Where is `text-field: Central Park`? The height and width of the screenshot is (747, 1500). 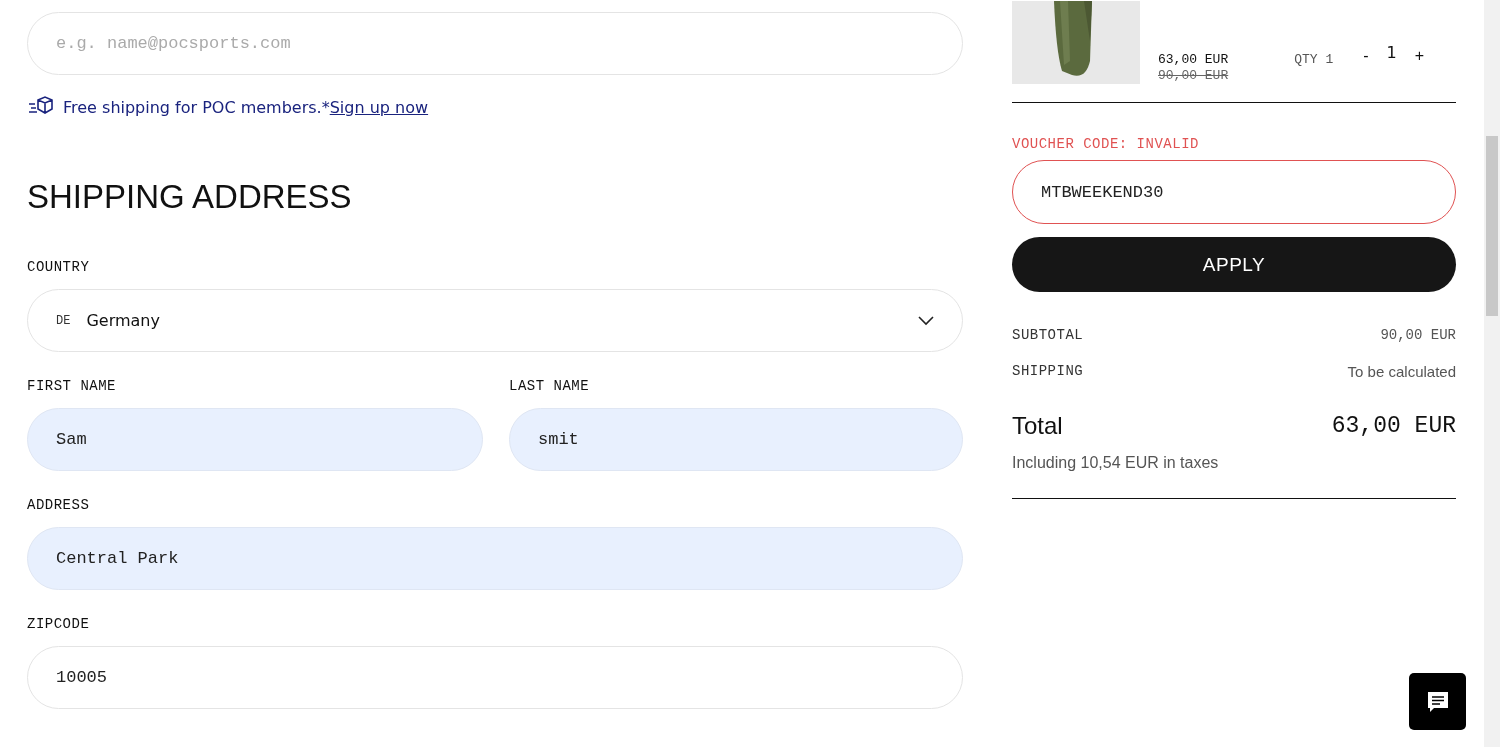
text-field: Central Park is located at coordinates (495, 558).